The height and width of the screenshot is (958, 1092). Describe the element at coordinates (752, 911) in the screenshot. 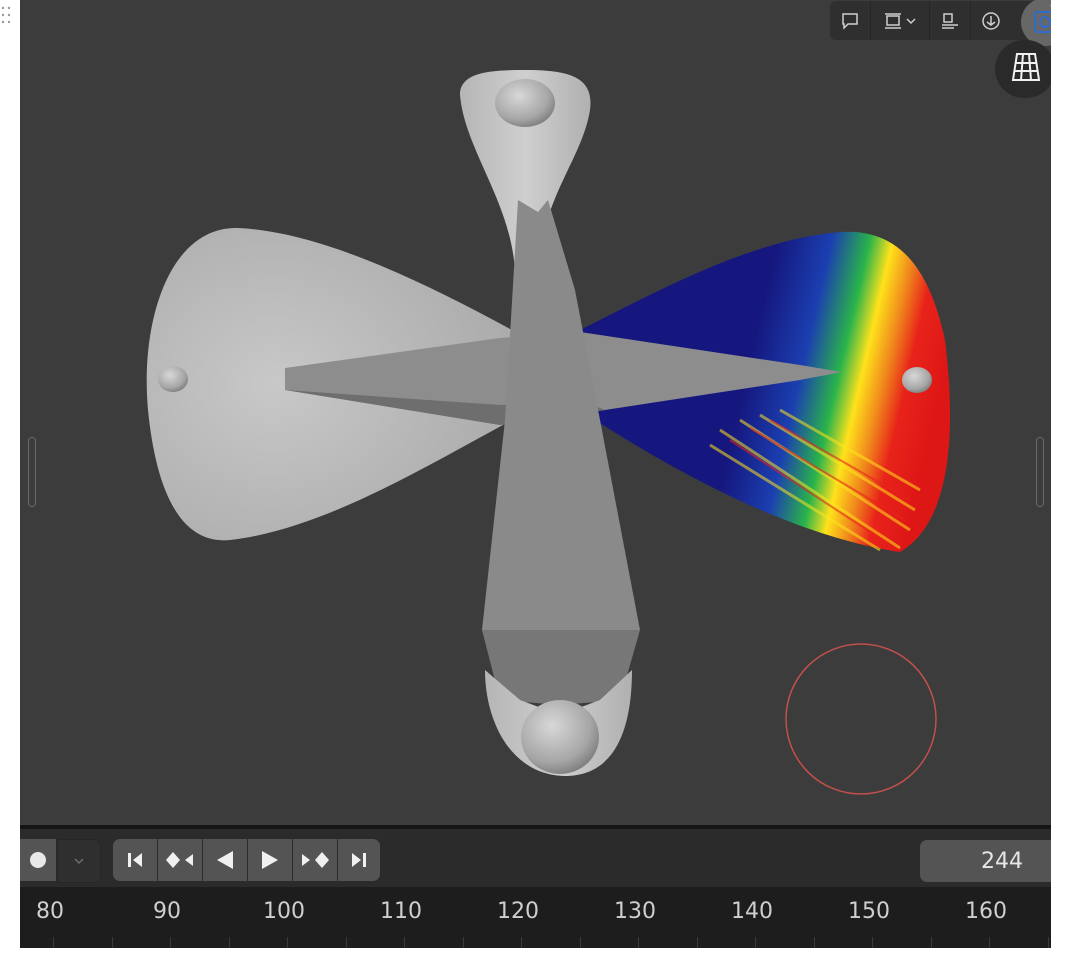

I see `ruler-tick-label: 140` at that location.